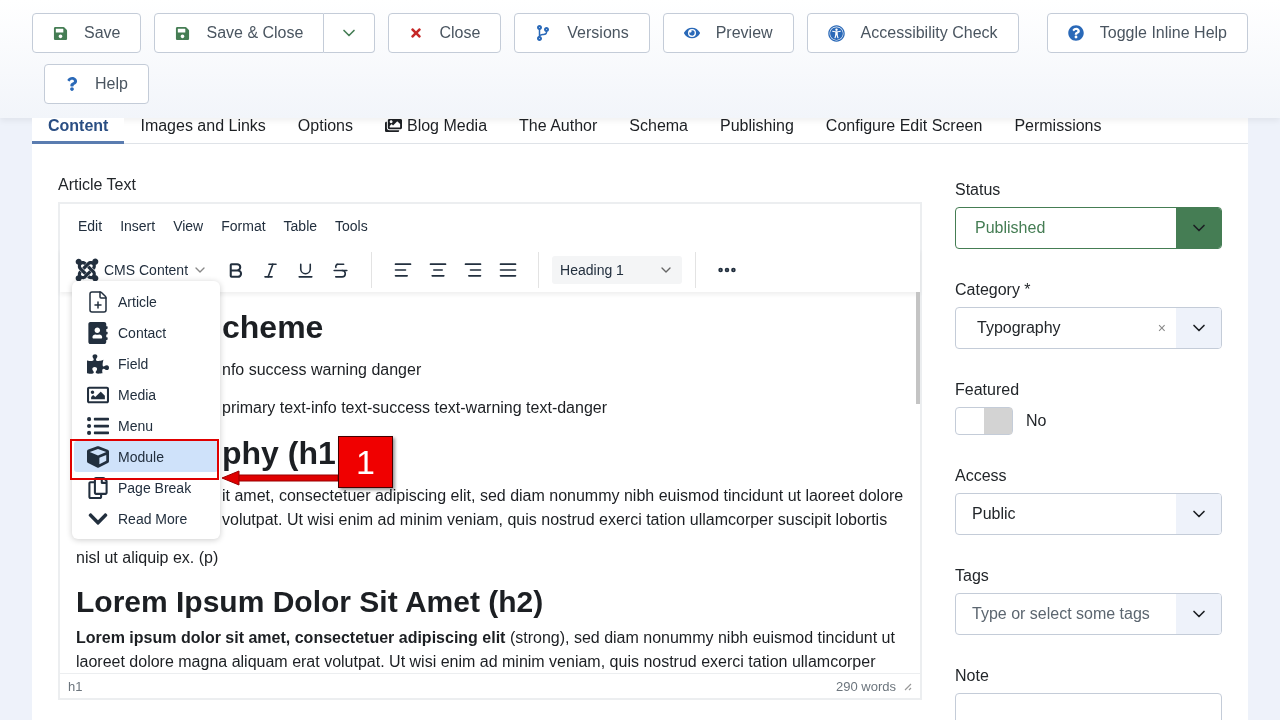 The image size is (1280, 720). Describe the element at coordinates (972, 676) in the screenshot. I see `field-label: Note` at that location.